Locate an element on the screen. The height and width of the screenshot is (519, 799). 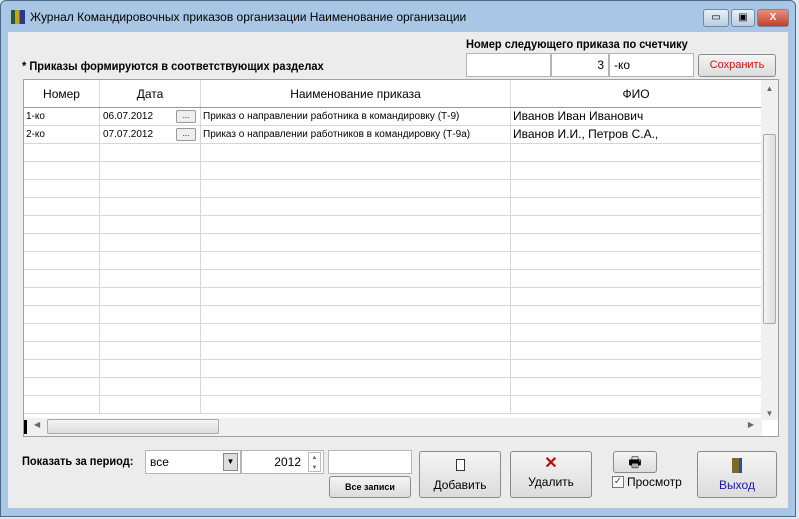
cell-date: 07.07.2012 is located at coordinates (128, 134).